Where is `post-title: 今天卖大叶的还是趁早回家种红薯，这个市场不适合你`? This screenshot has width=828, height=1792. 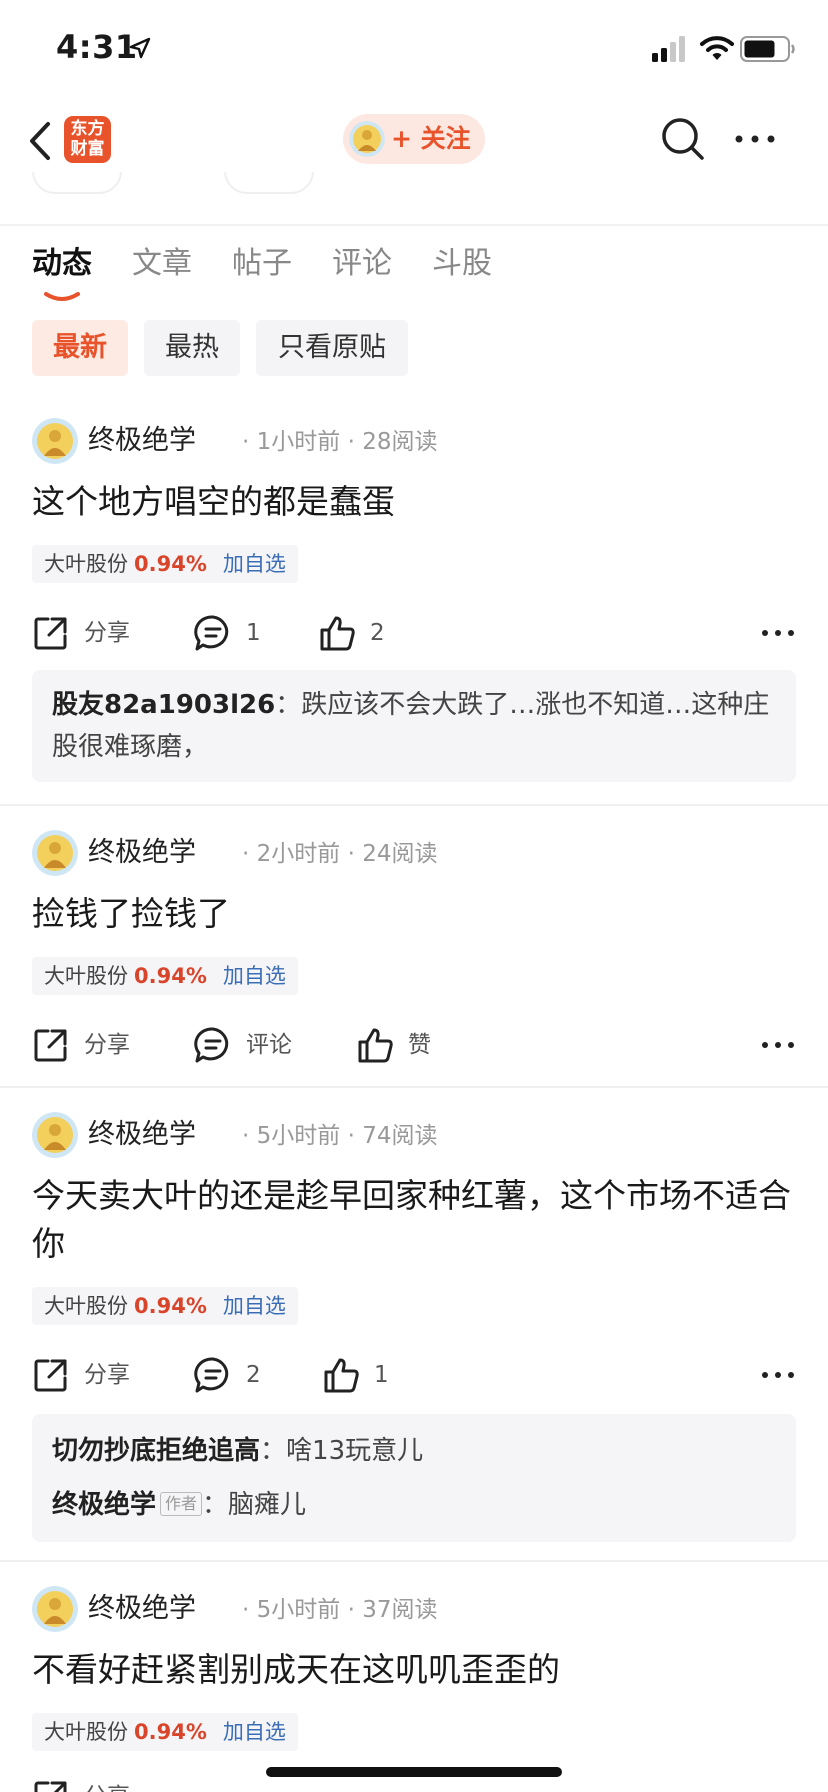
post-title: 今天卖大叶的还是趁早回家种红薯，这个市场不适合你 is located at coordinates (414, 1220).